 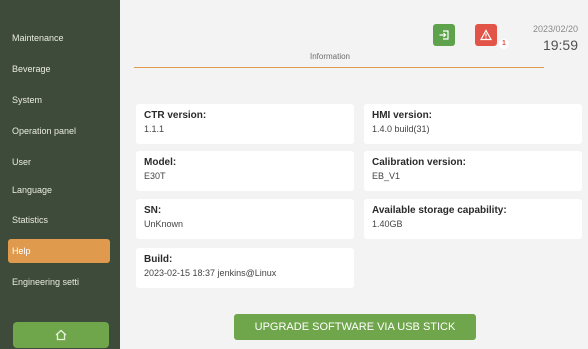 I want to click on build-value: 2023-02-15 18:37 jenkins@Linux, so click(x=210, y=273).